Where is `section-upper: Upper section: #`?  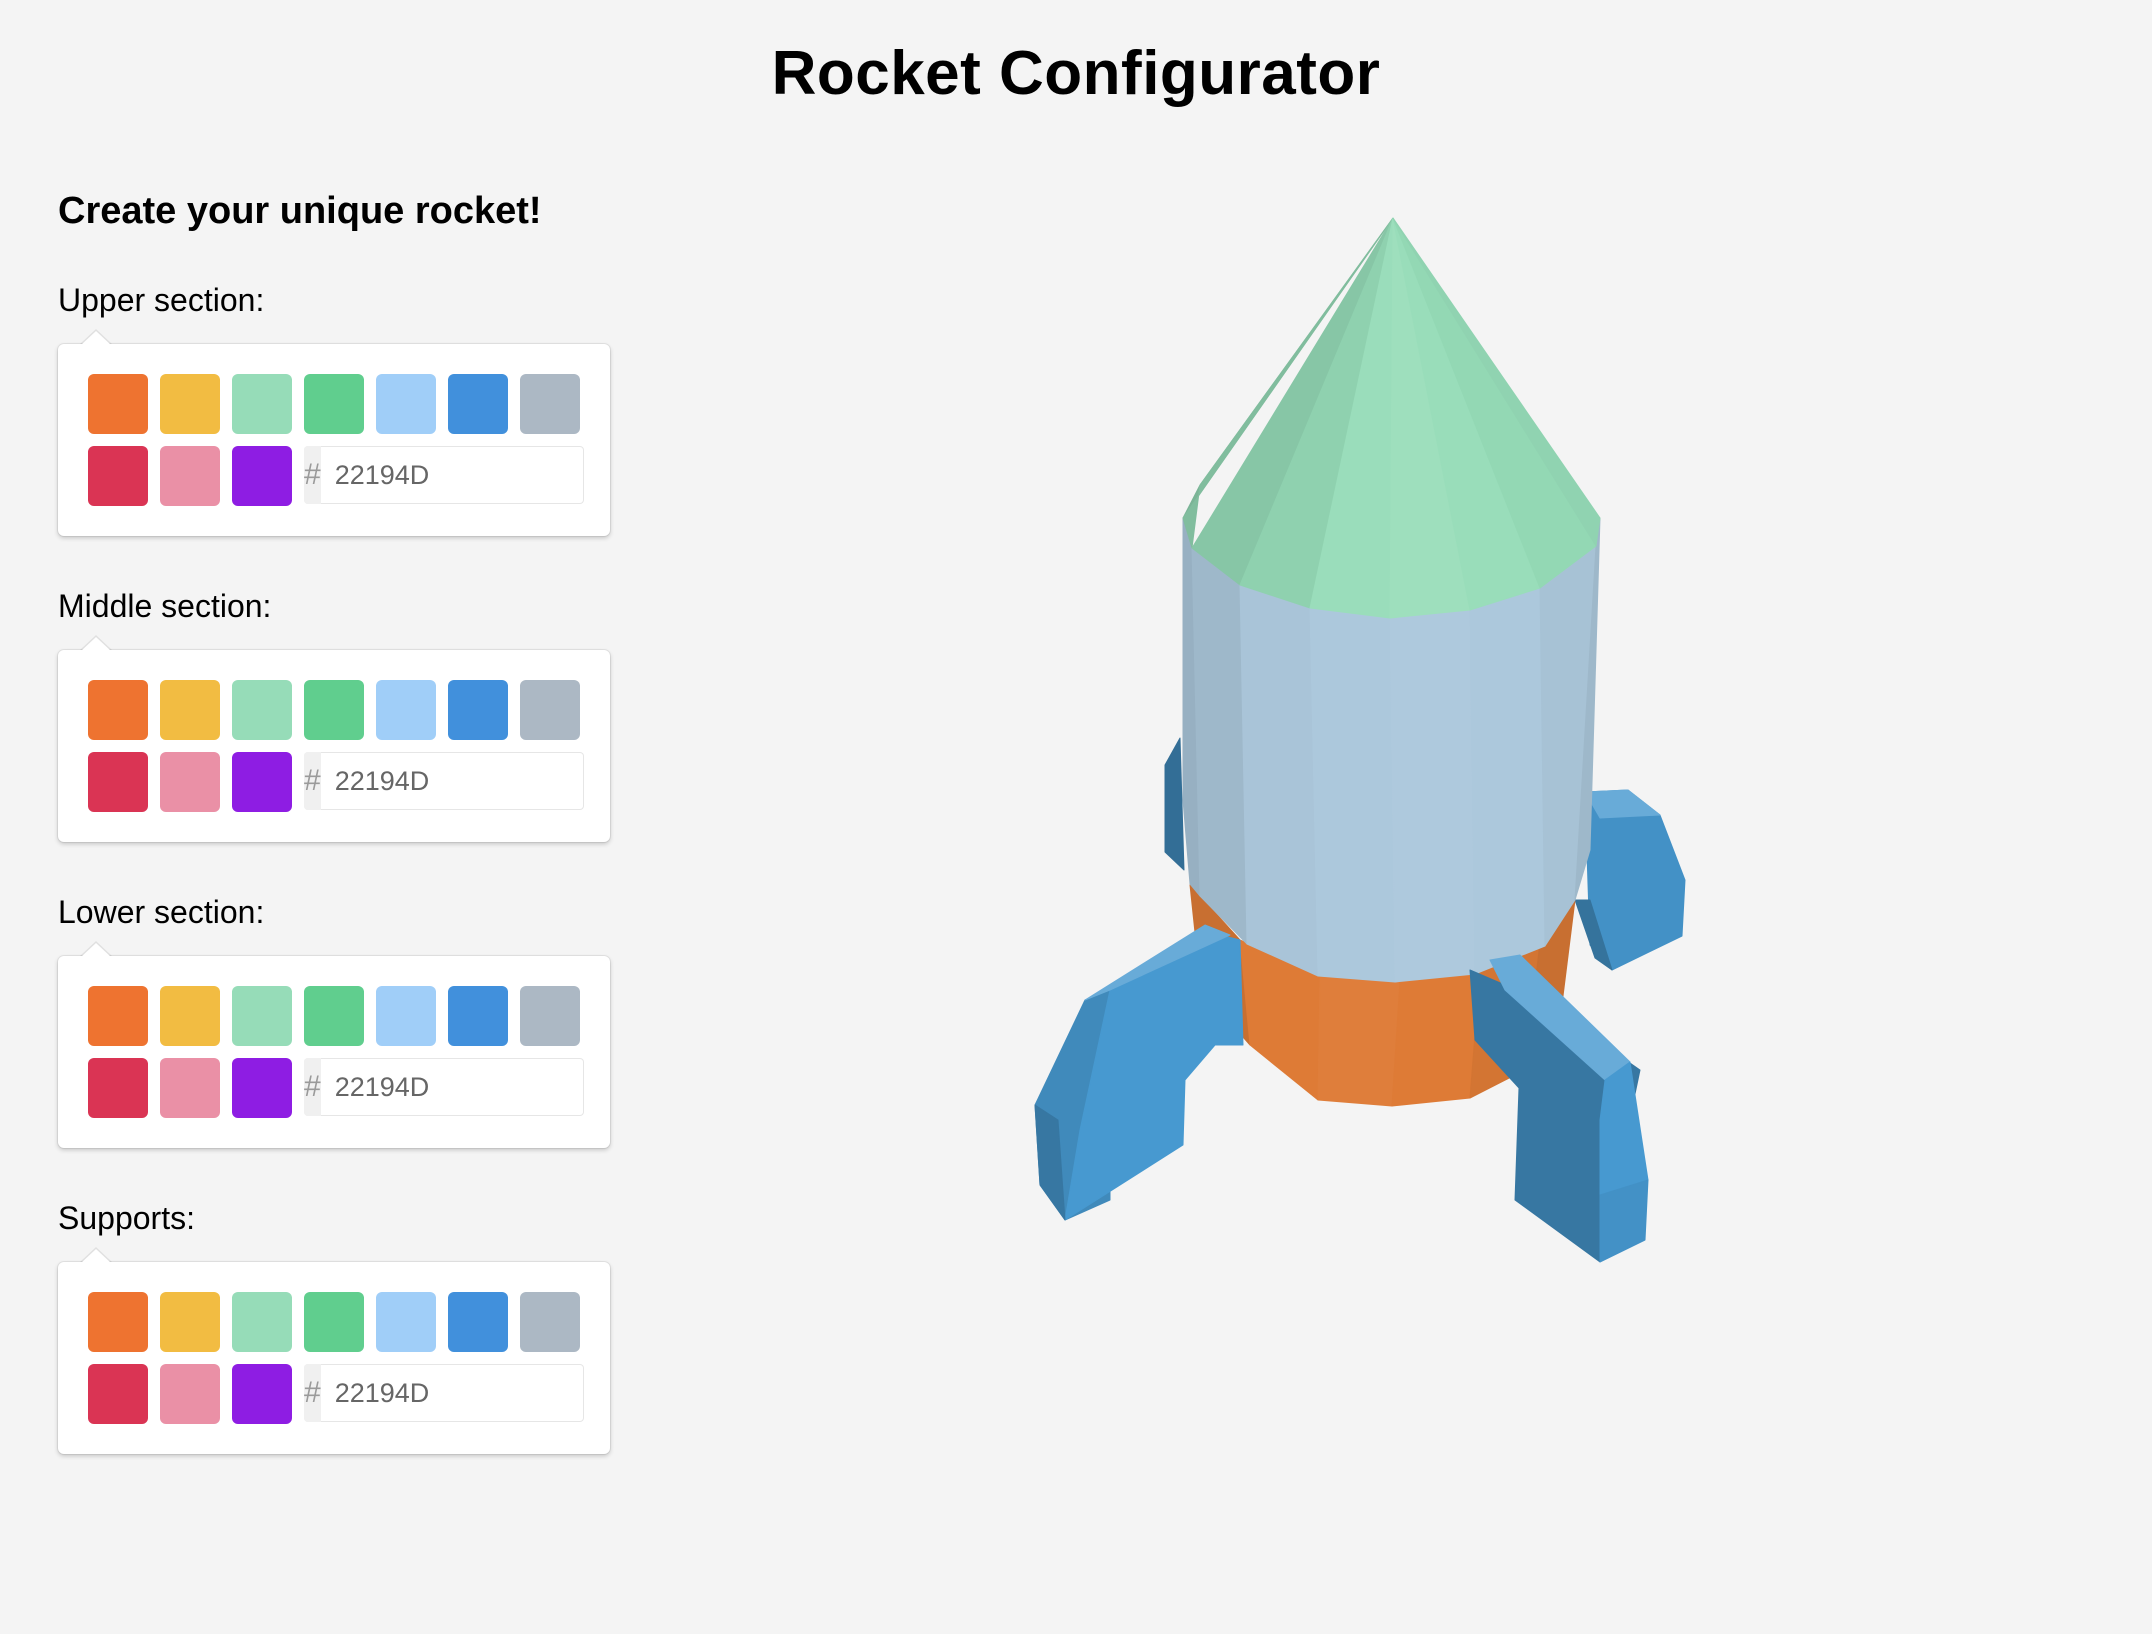 section-upper: Upper section: # is located at coordinates (338, 408).